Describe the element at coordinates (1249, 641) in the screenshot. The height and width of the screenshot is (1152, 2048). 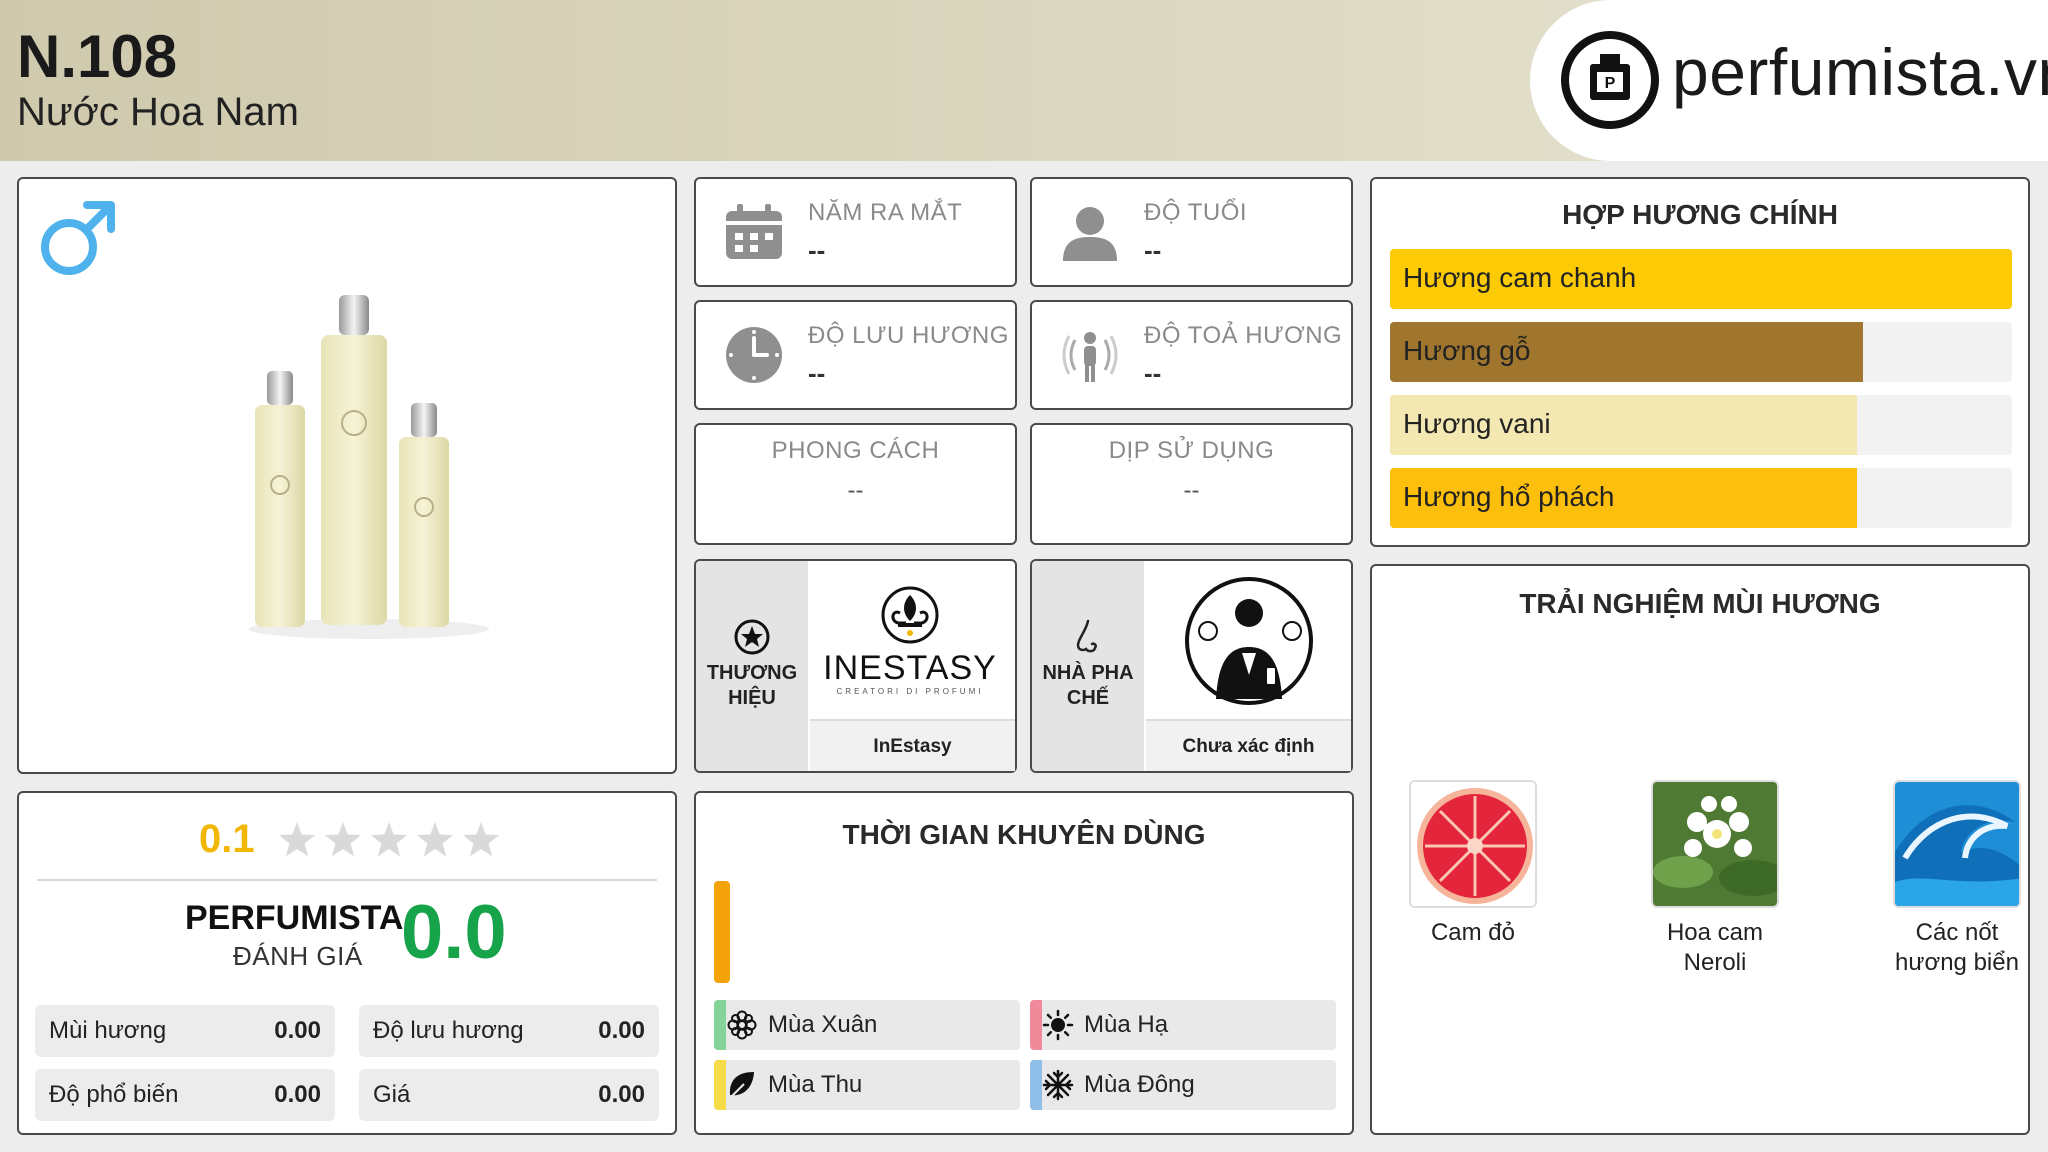
I see `perfumer-avatar-icon` at that location.